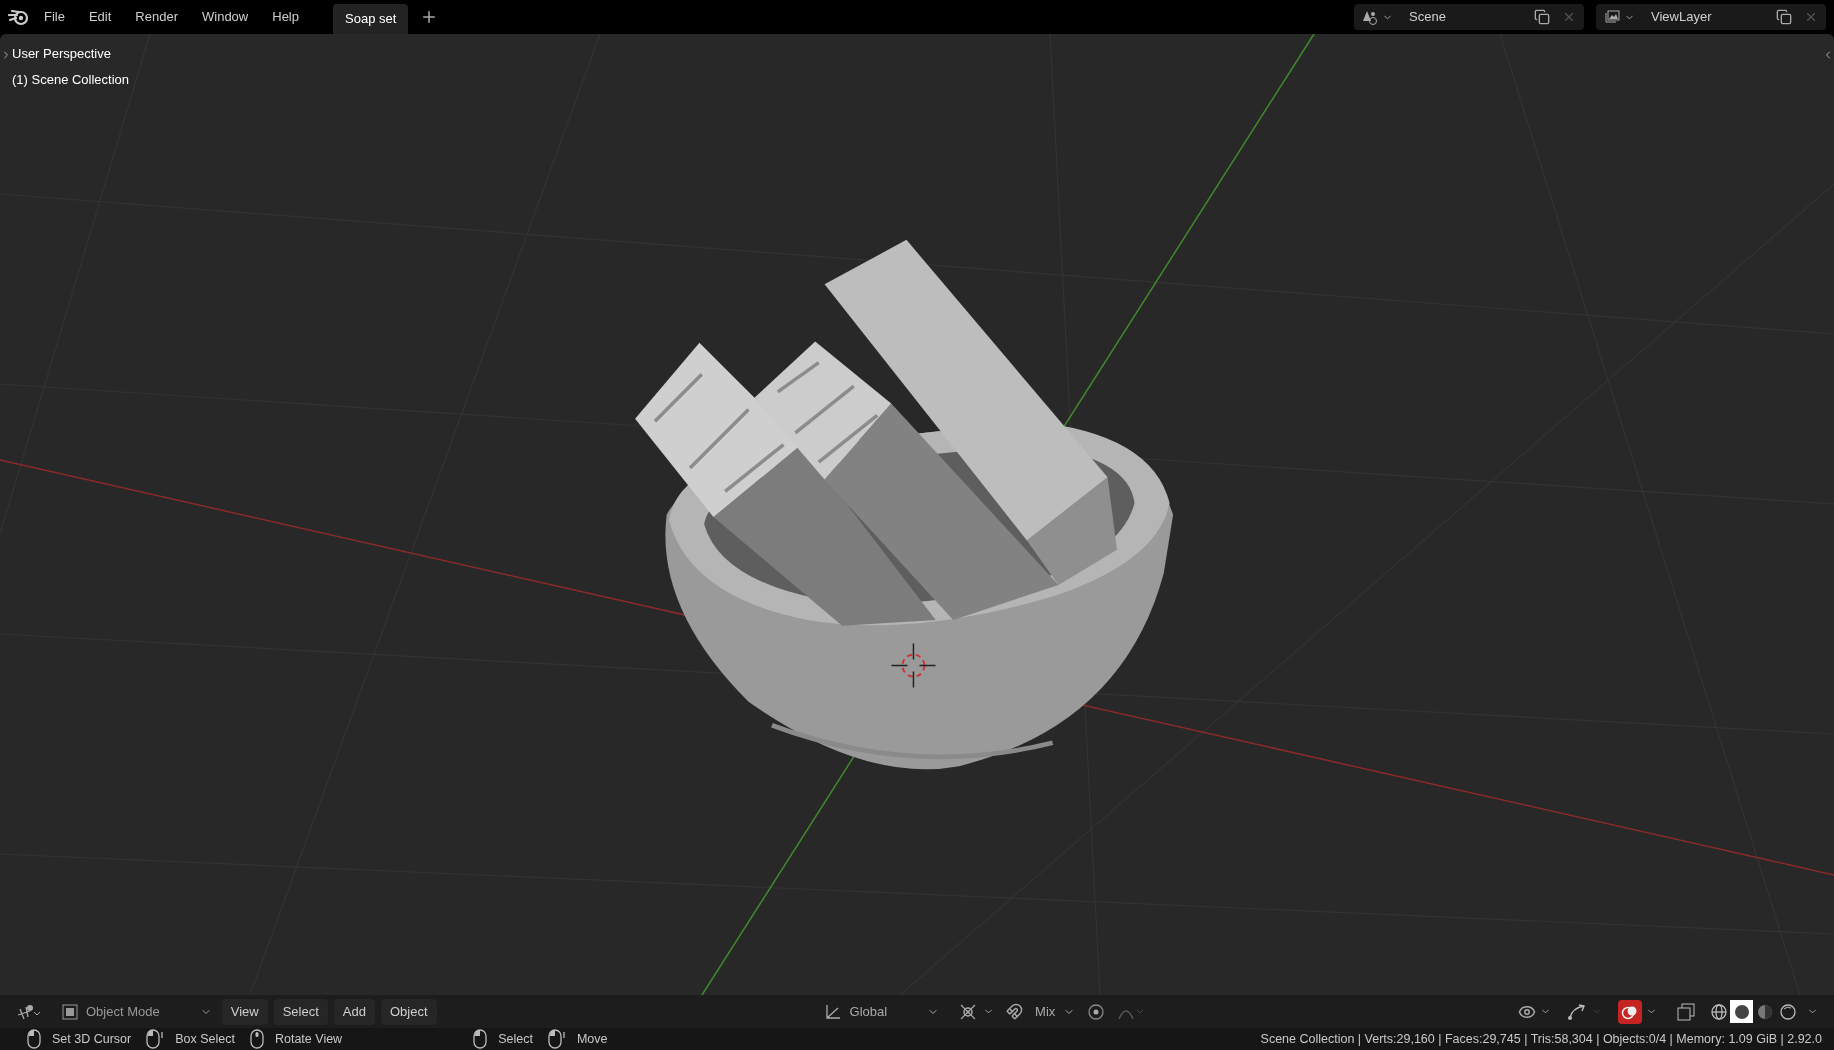 This screenshot has width=1834, height=1050. Describe the element at coordinates (300, 1011) in the screenshot. I see `header-menu: Select` at that location.